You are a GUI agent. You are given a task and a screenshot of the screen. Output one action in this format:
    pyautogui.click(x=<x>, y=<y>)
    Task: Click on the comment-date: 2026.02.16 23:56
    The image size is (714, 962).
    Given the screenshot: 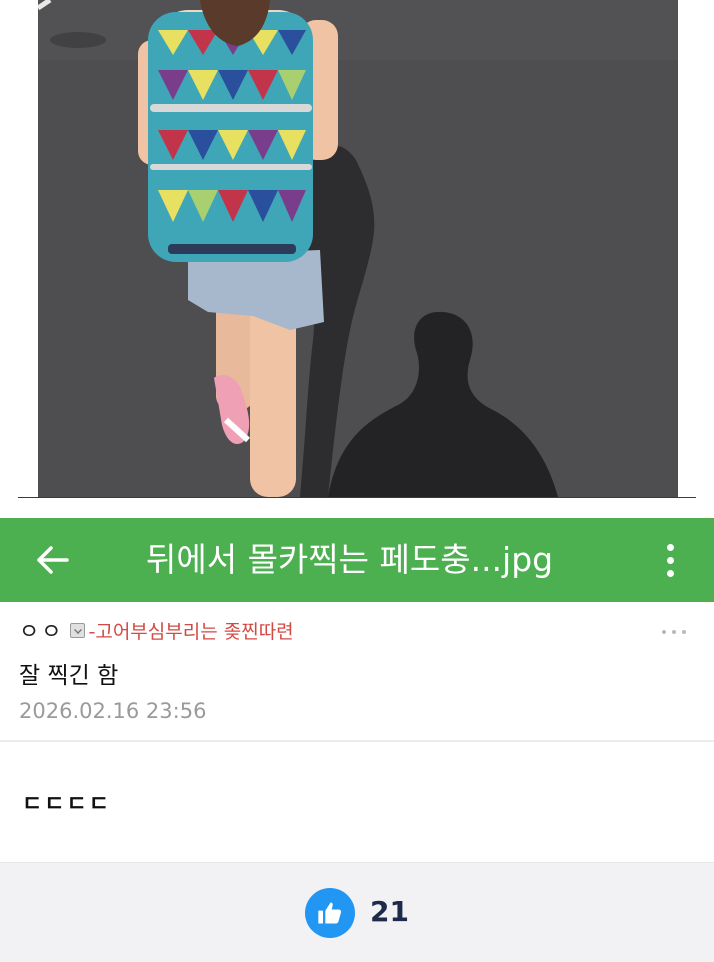 What is the action you would take?
    pyautogui.click(x=113, y=711)
    